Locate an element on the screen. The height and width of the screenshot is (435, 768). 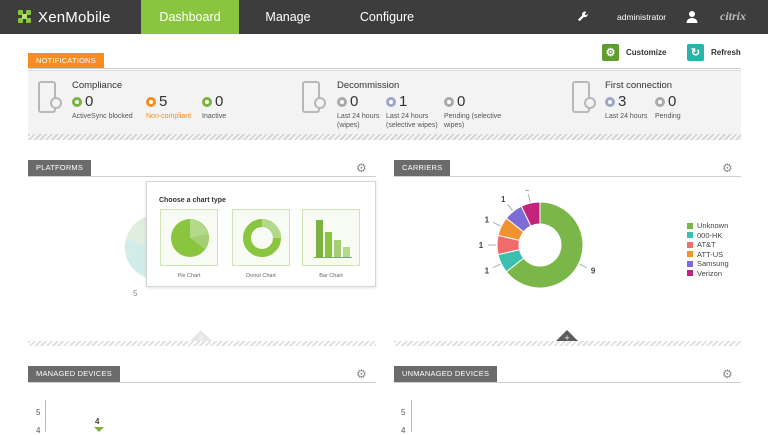
legend-item-unknown: Unknown is located at coordinates (708, 226).